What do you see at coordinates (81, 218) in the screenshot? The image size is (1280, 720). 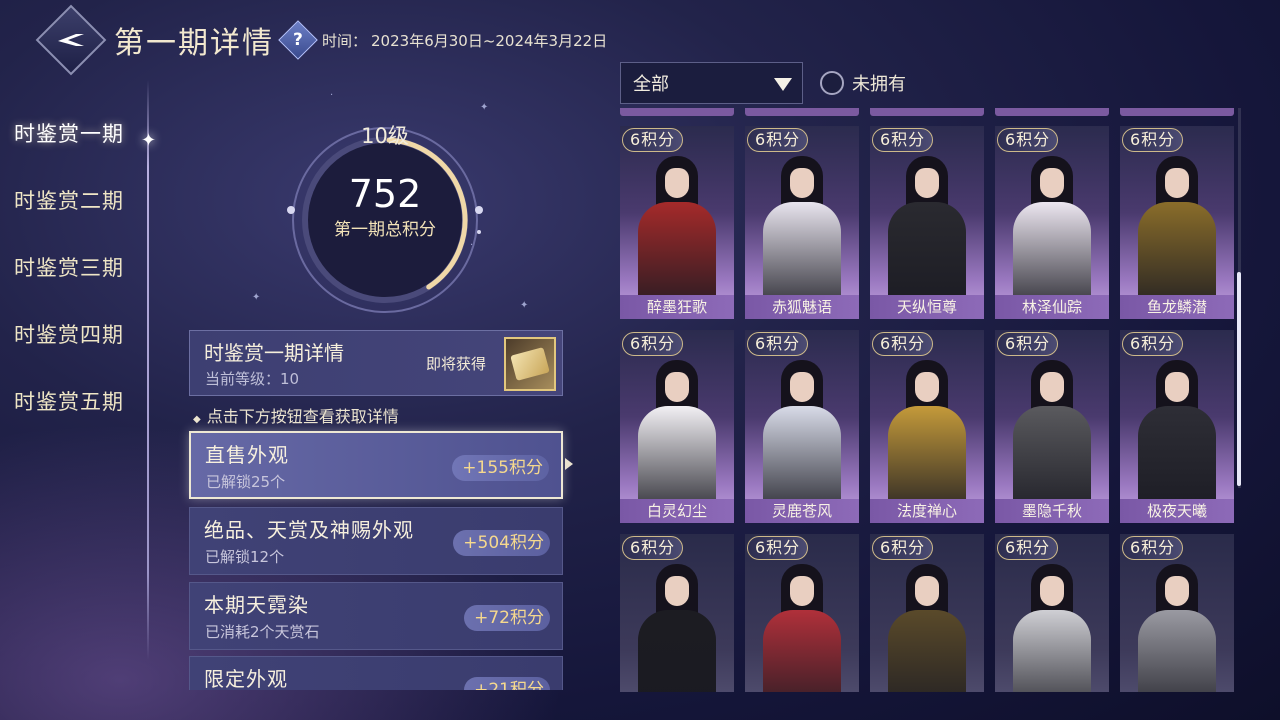 I see `sidebar-item-period-2: 时鉴赏二期` at bounding box center [81, 218].